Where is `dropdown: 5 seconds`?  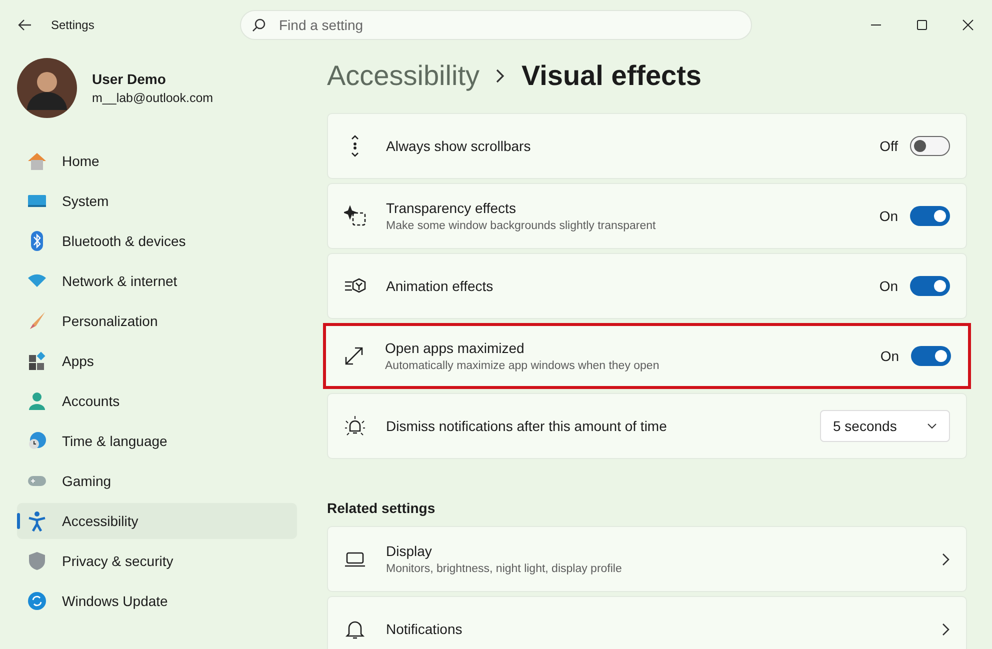
dropdown: 5 seconds is located at coordinates (885, 426).